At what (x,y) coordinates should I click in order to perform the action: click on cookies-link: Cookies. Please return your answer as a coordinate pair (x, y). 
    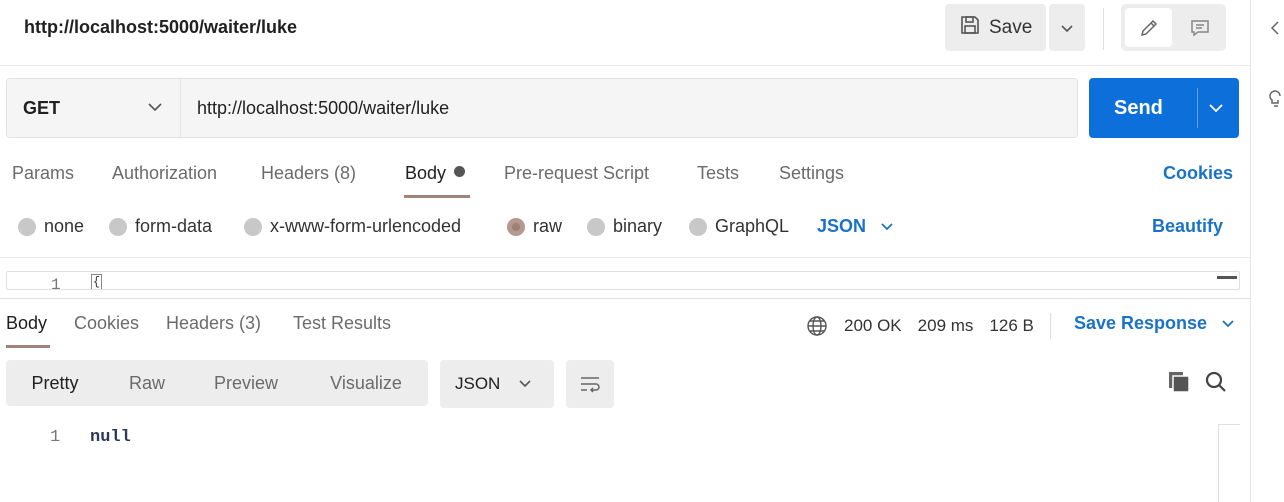
    Looking at the image, I should click on (1198, 173).